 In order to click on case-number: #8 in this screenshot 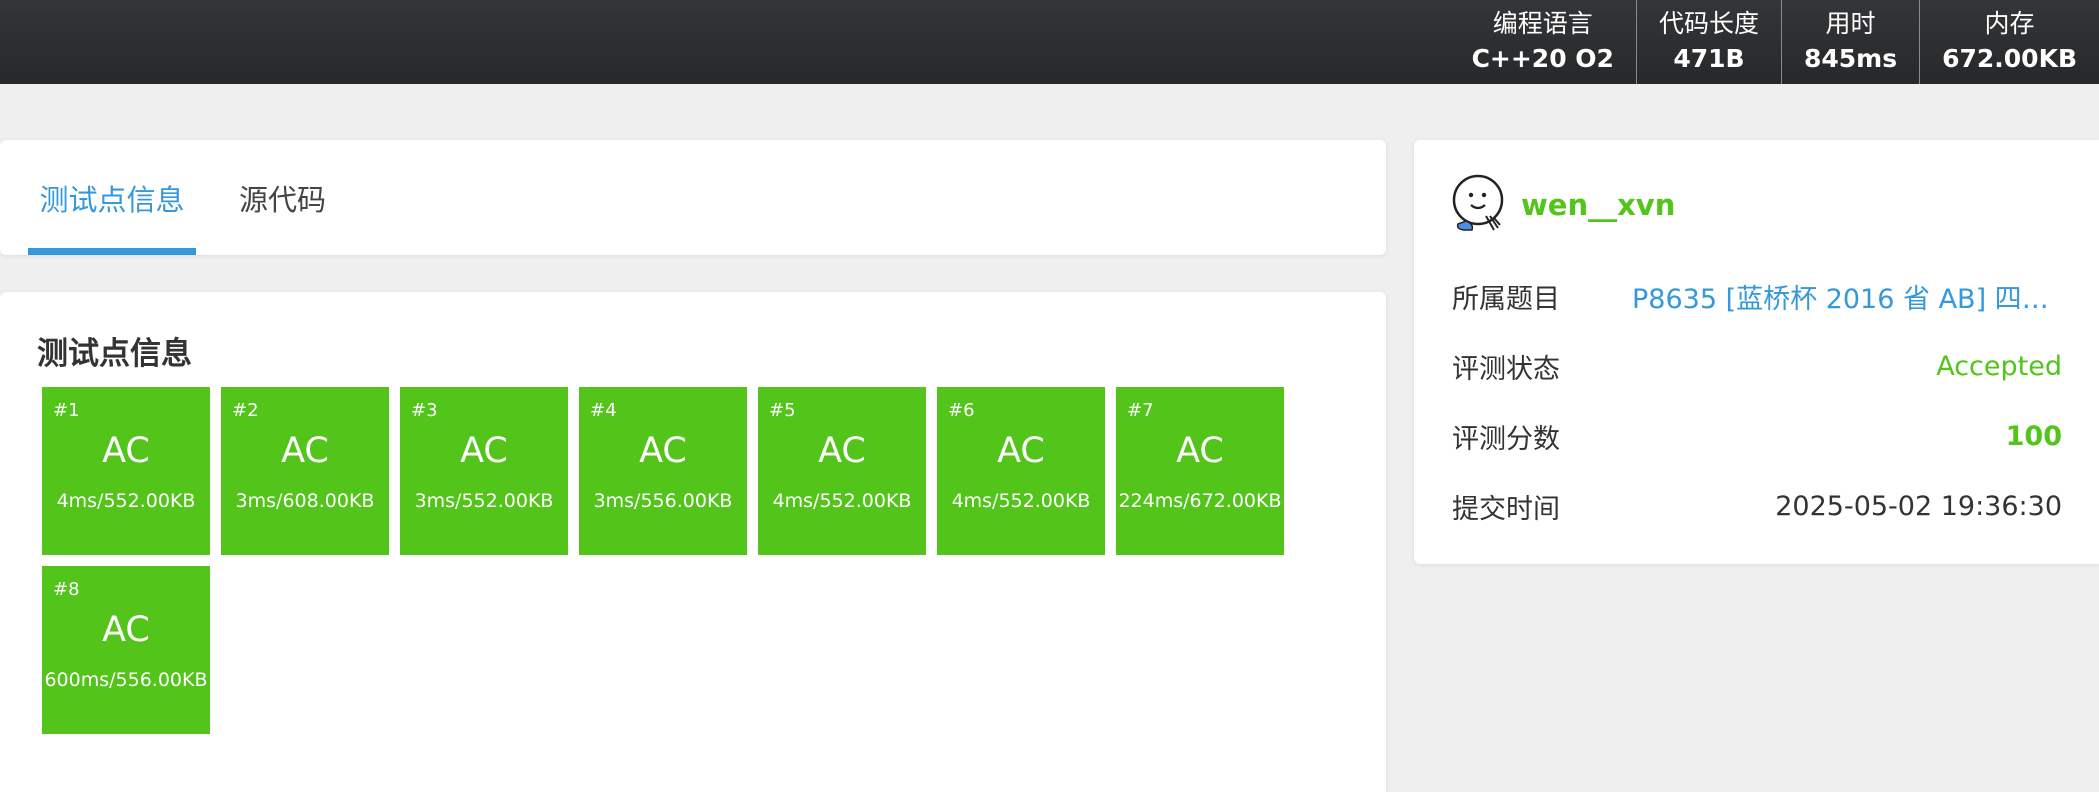, I will do `click(66, 589)`.